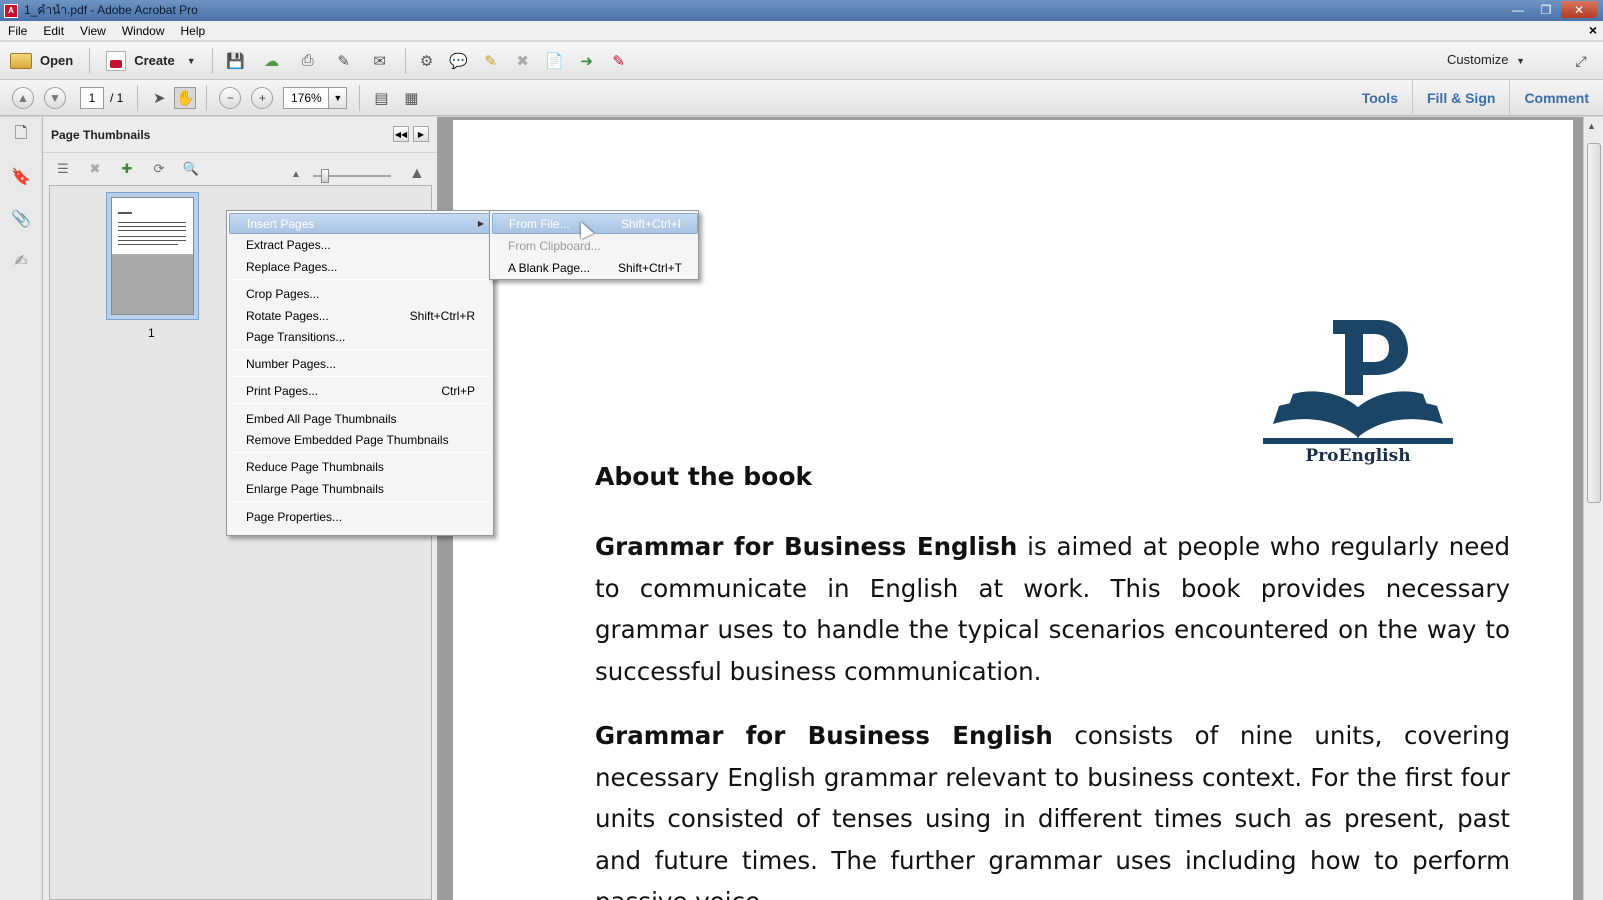  What do you see at coordinates (1591, 126) in the screenshot?
I see `scroll-up-icon: ▲` at bounding box center [1591, 126].